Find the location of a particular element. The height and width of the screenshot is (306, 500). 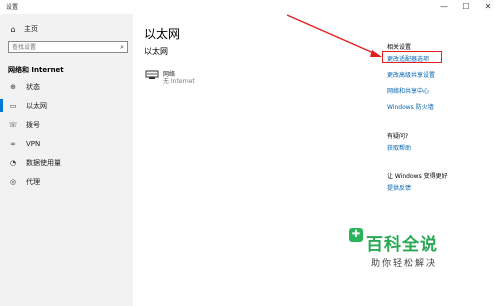

sidebar-item-label: 数据使用量 is located at coordinates (43, 162).